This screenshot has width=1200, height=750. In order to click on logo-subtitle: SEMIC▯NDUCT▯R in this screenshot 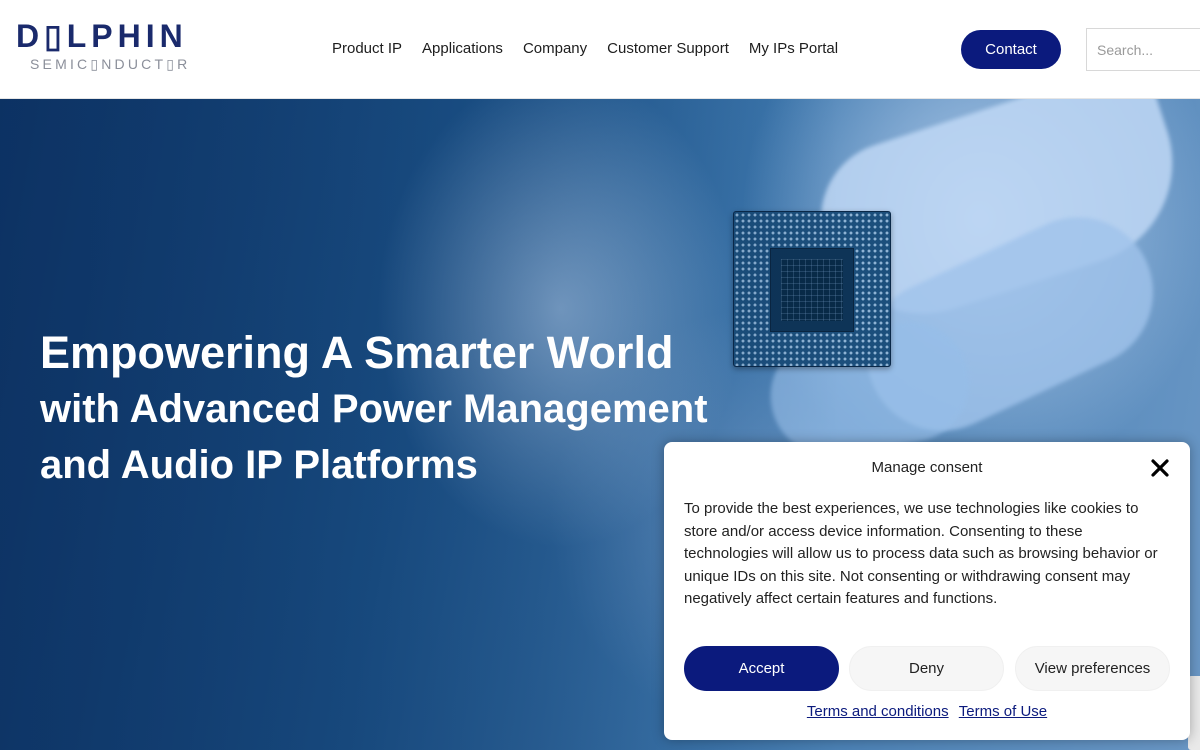, I will do `click(110, 64)`.